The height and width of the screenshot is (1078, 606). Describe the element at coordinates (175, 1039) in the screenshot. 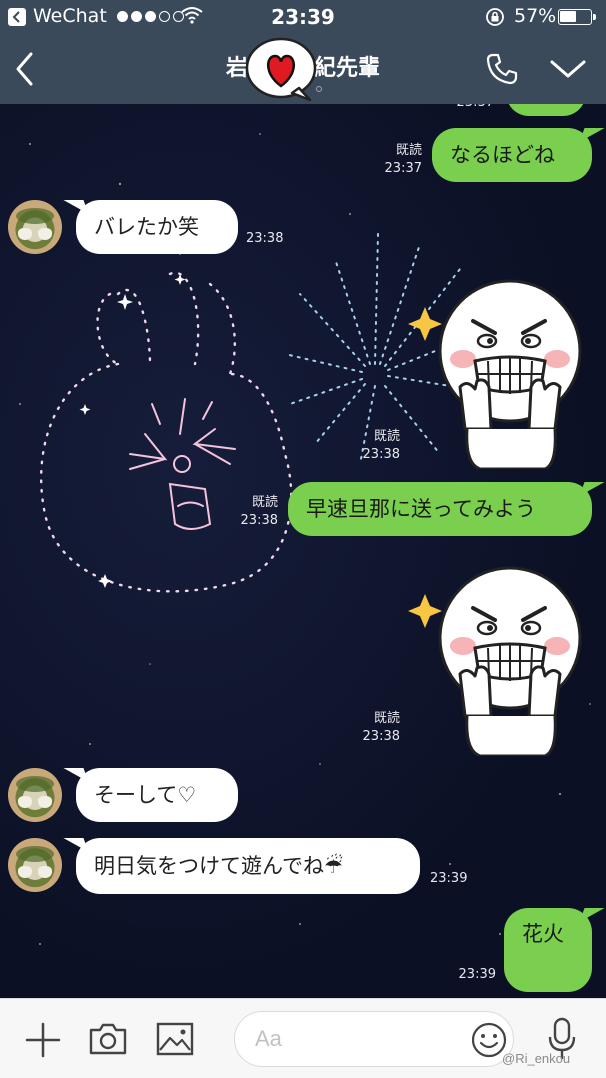

I see `image-icon` at that location.